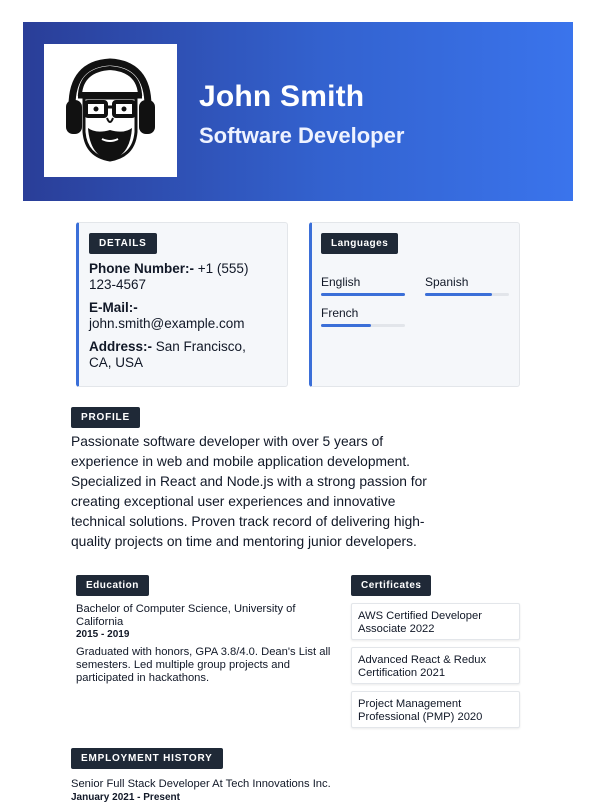 This screenshot has width=598, height=807. Describe the element at coordinates (125, 797) in the screenshot. I see `job-dates: January 2021 - Present` at that location.